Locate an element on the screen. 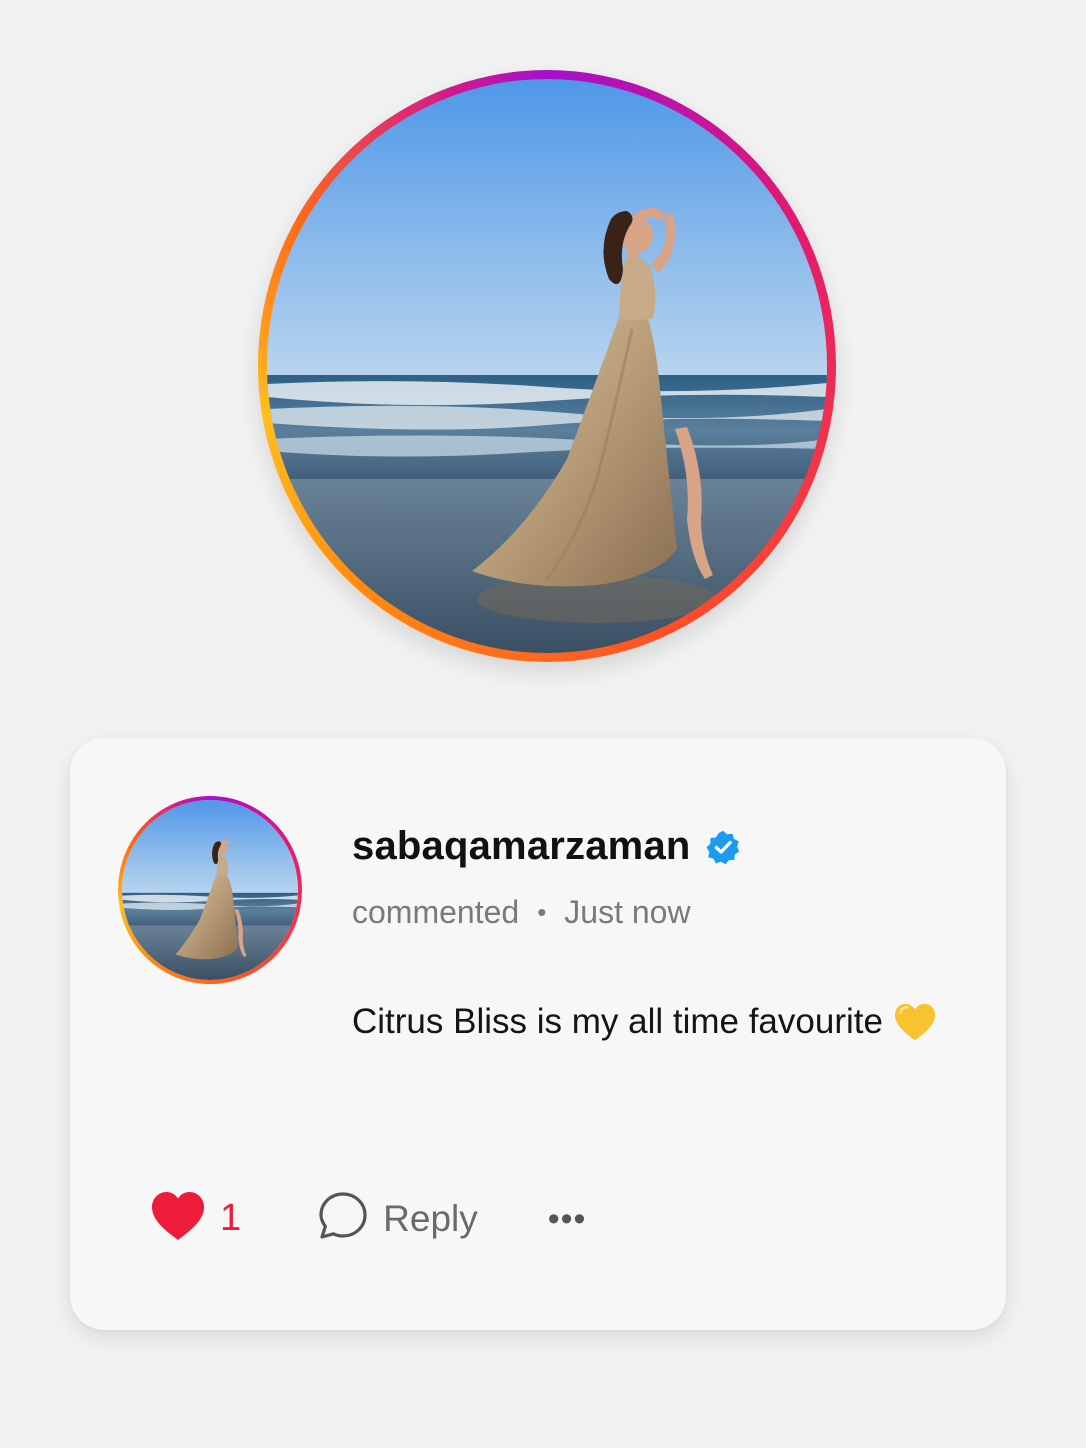  speech-bubble-icon is located at coordinates (343, 1218).